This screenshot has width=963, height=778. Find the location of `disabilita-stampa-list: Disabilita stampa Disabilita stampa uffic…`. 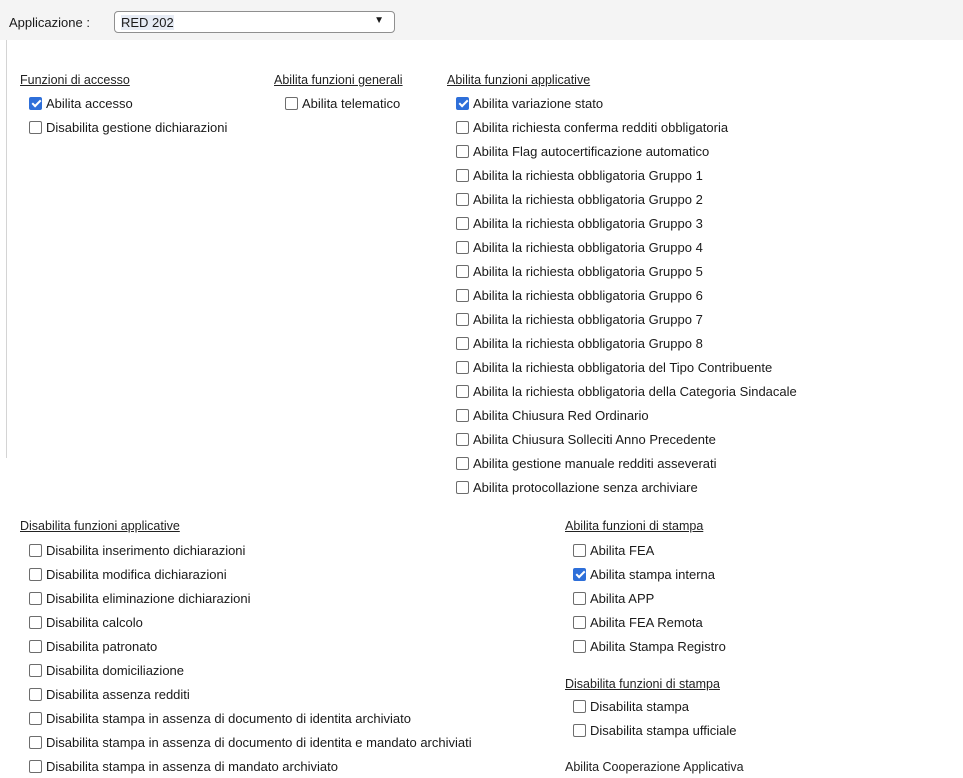

disabilita-stampa-list: Disabilita stampa Disabilita stampa uffic… is located at coordinates (654, 718).